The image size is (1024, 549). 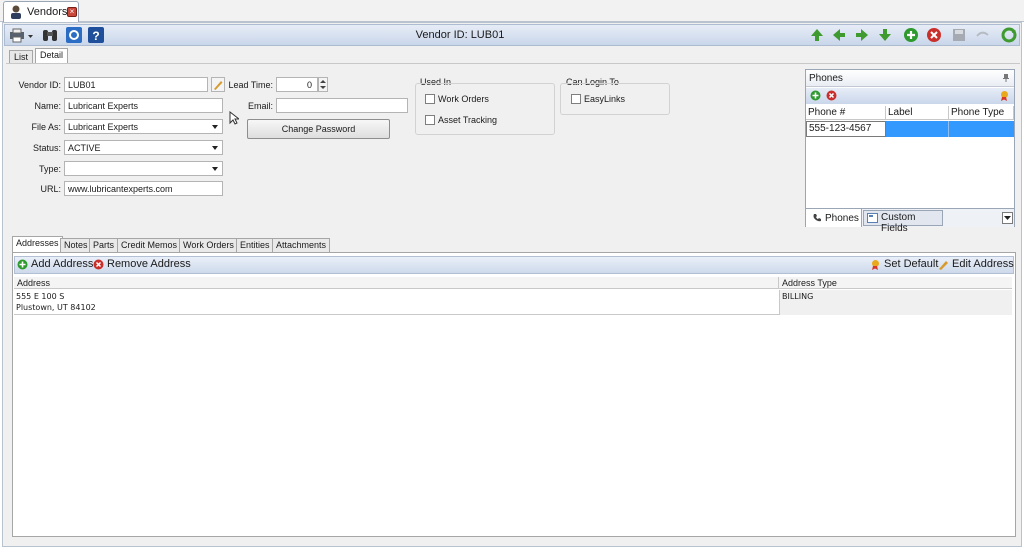 I want to click on tab-detail: Detail, so click(x=52, y=56).